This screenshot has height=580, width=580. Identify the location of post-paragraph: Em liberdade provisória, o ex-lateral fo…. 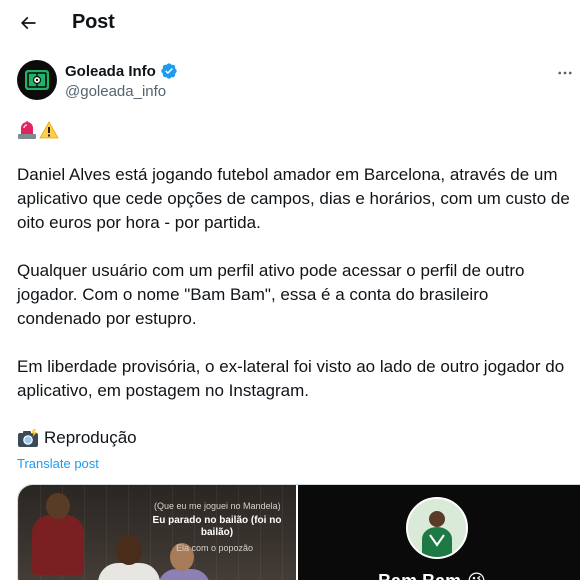
(291, 378).